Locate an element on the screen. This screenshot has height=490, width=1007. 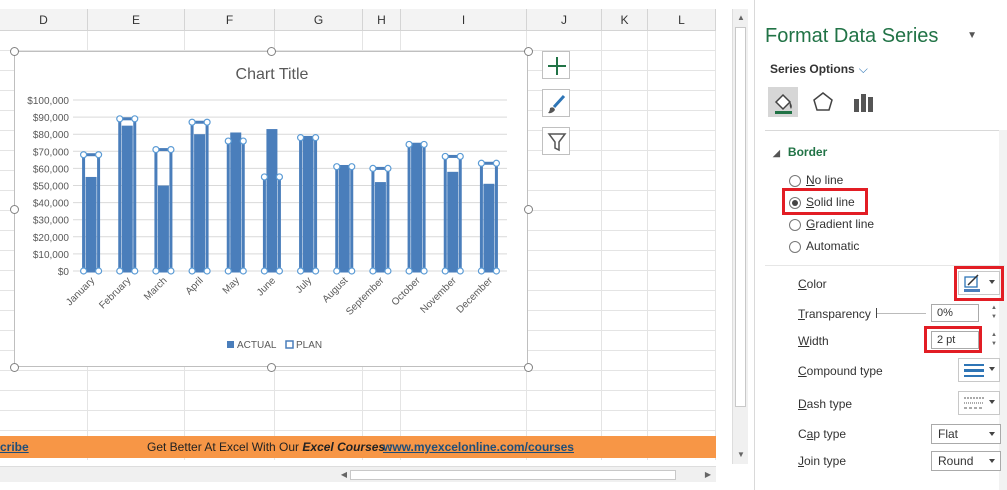
y-tick-label: $50,000 is located at coordinates (51, 187).